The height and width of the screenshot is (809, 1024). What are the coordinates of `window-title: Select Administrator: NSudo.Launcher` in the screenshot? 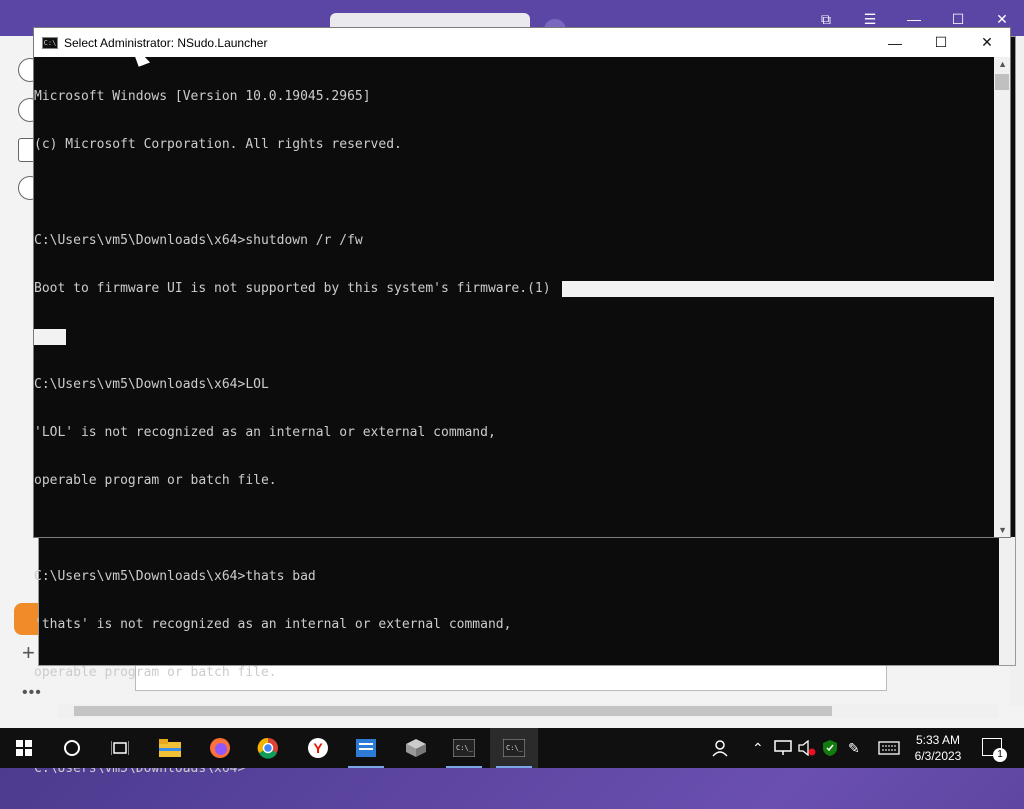 It's located at (166, 42).